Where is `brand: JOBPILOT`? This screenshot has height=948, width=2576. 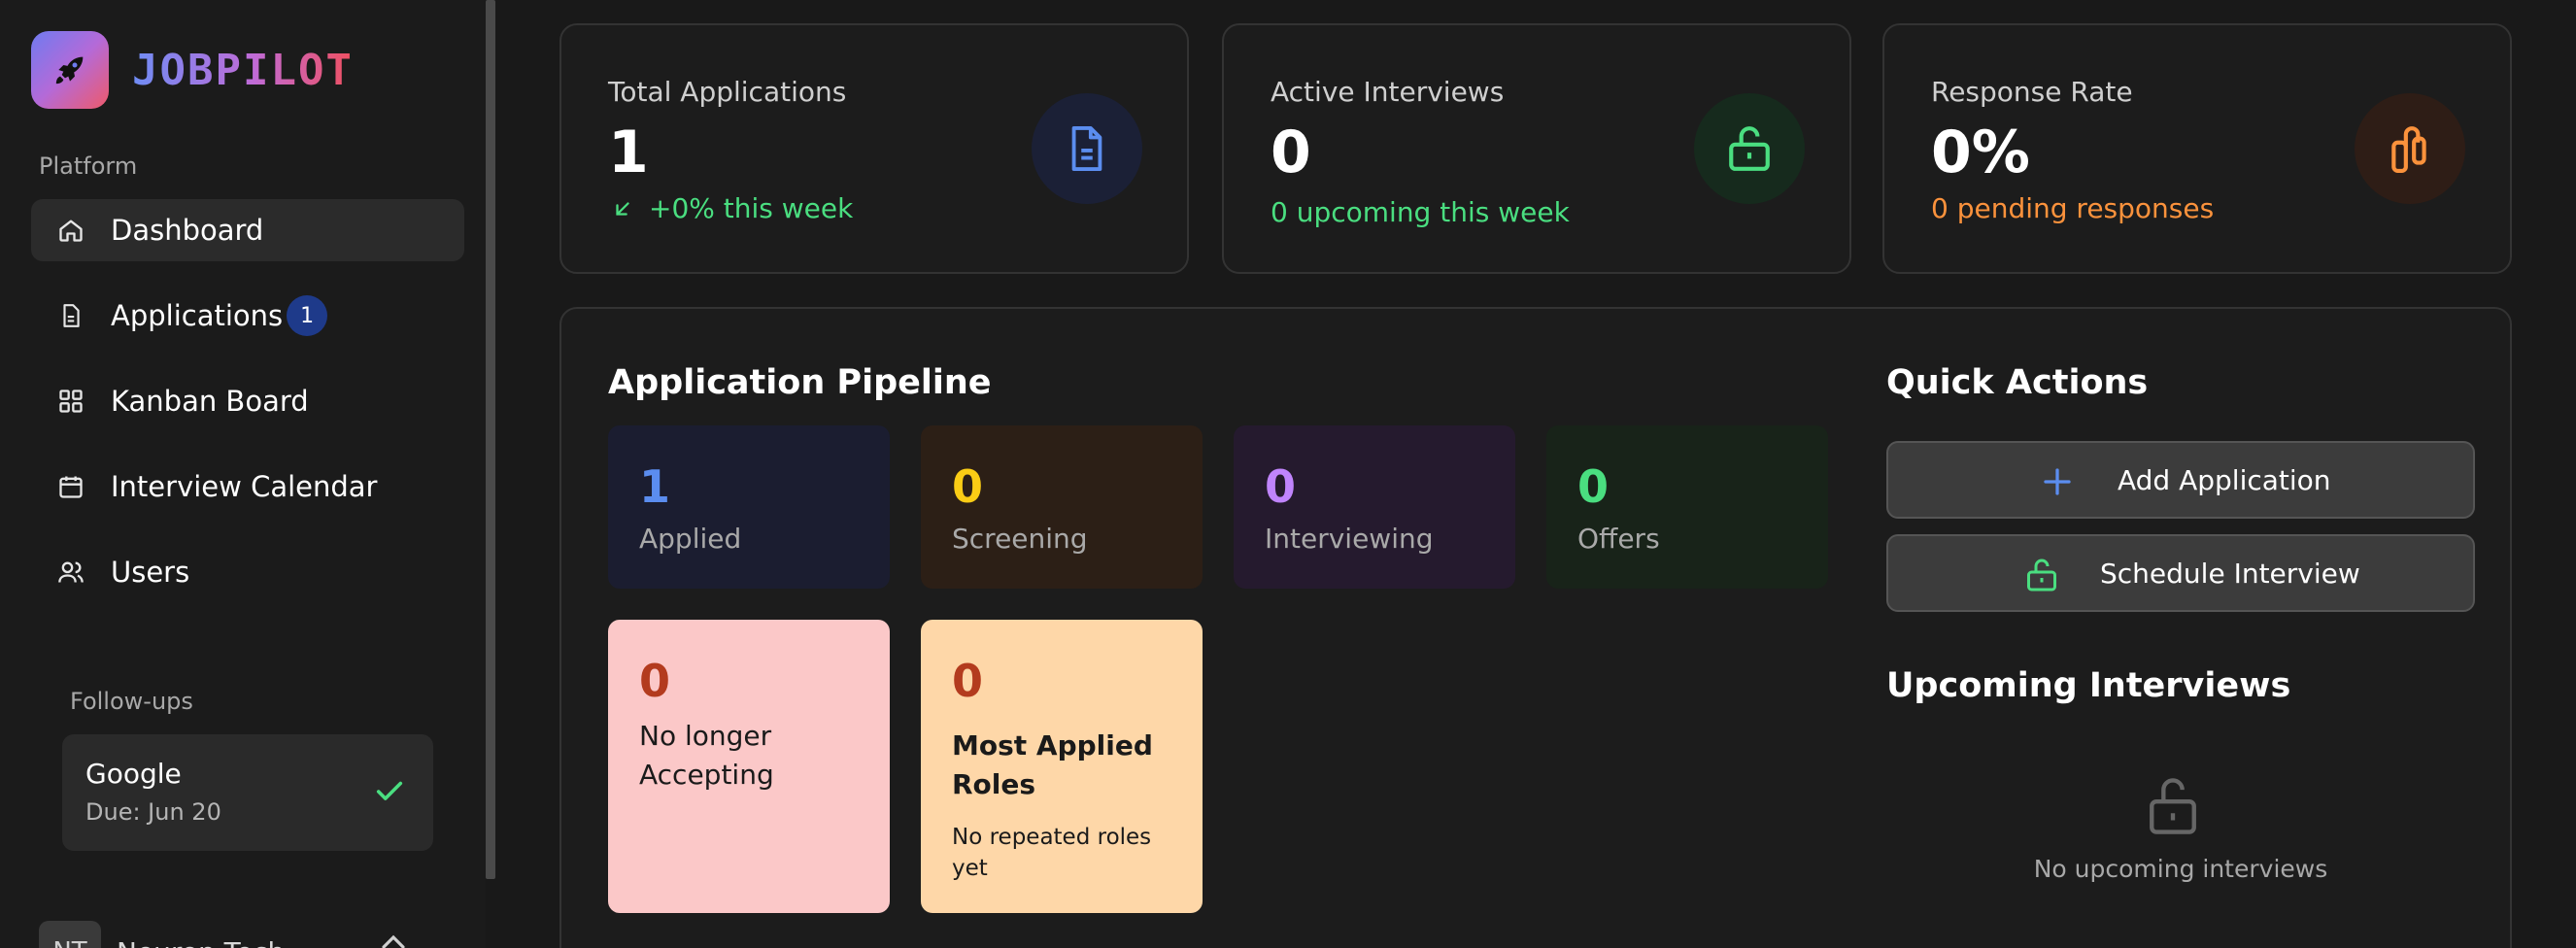 brand: JOBPILOT is located at coordinates (192, 70).